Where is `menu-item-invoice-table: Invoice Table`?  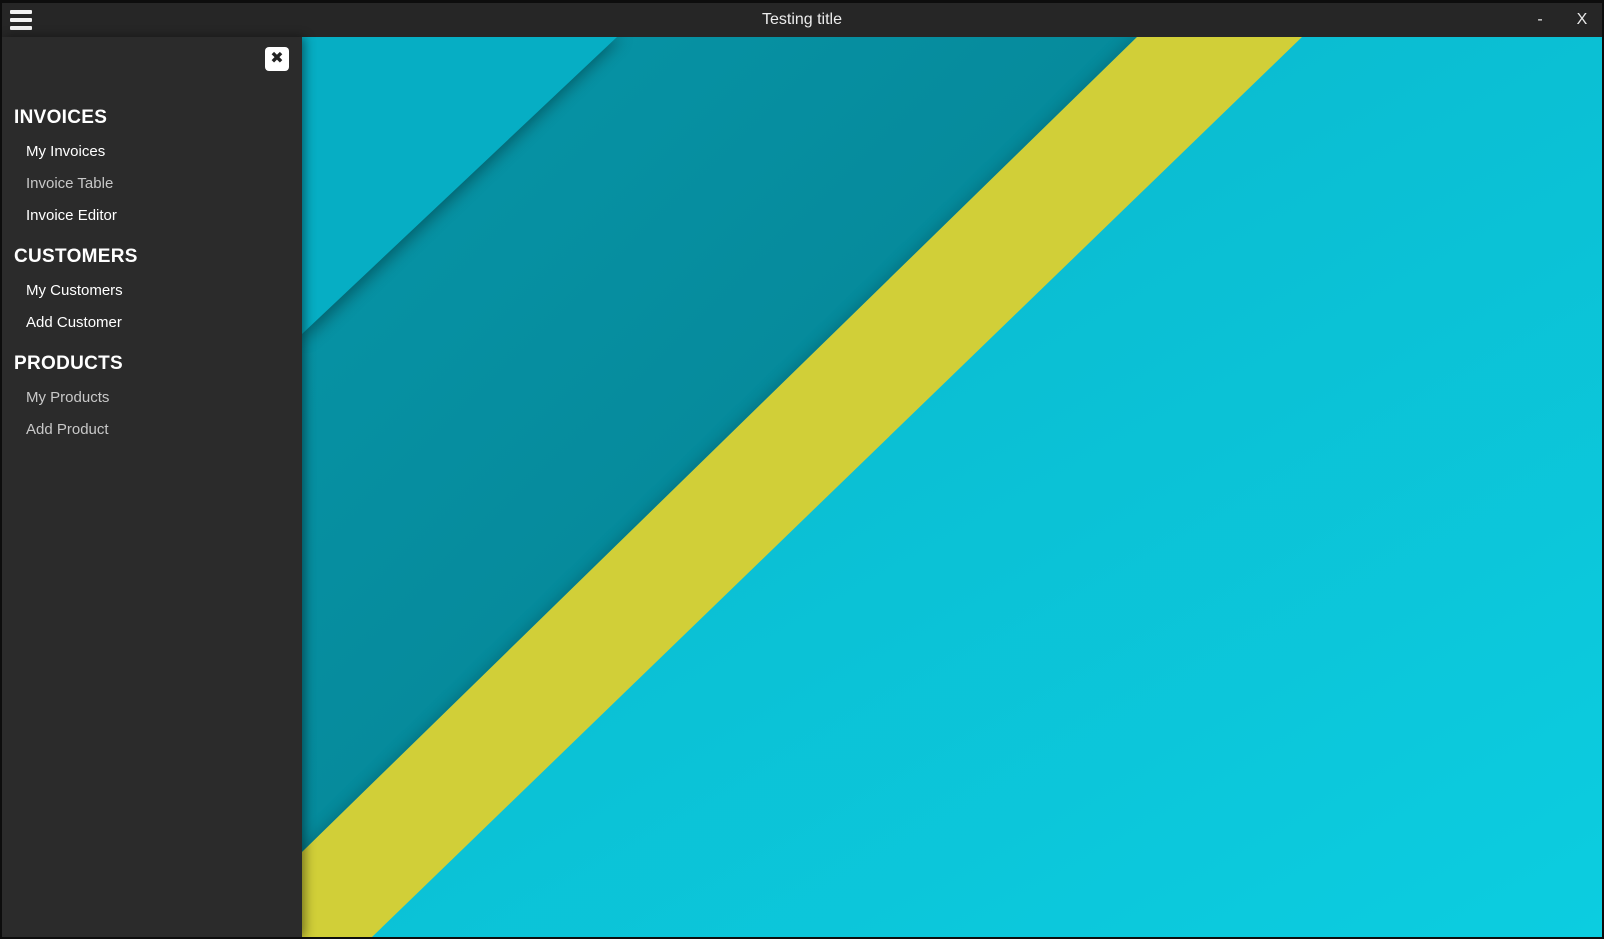 menu-item-invoice-table: Invoice Table is located at coordinates (69, 183).